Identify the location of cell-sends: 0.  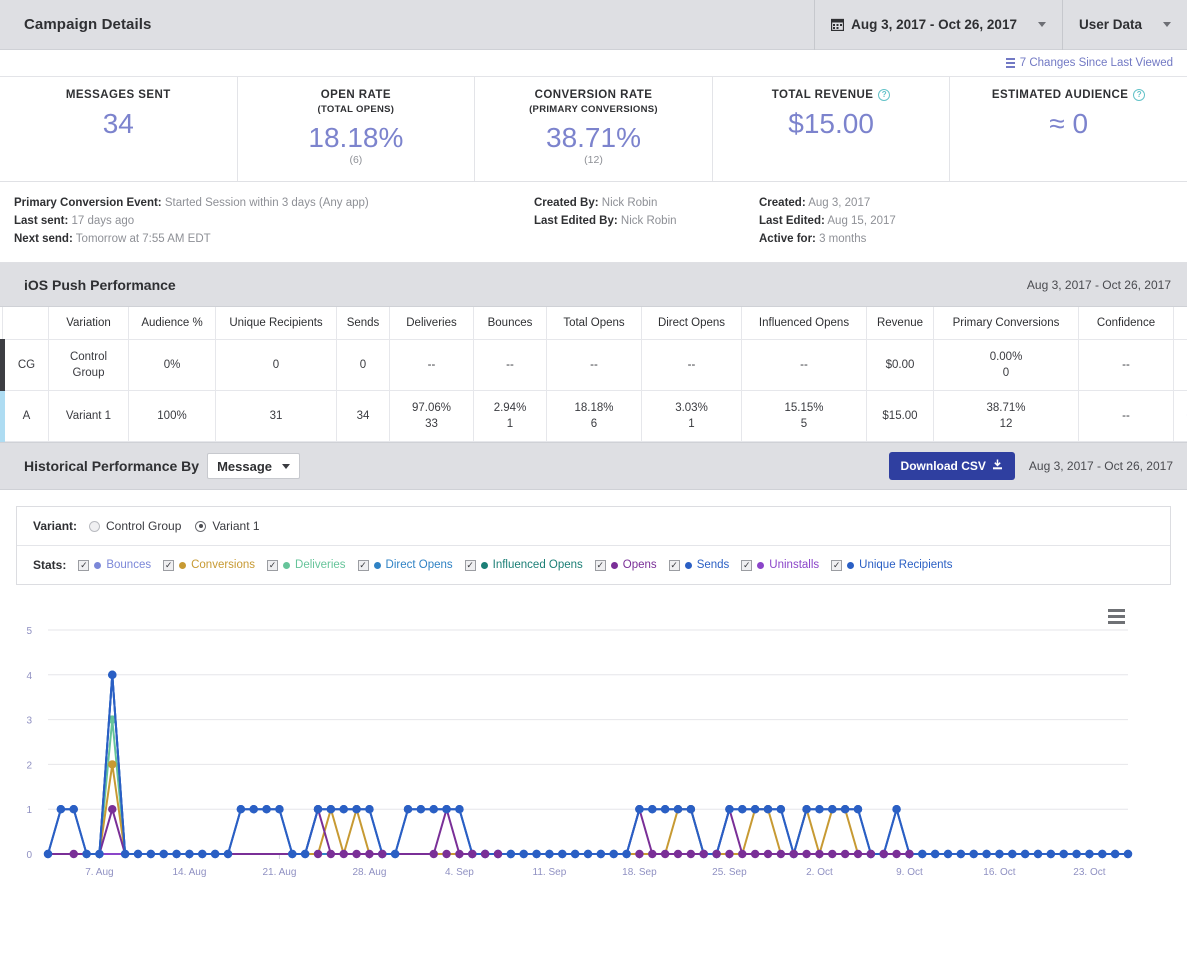
(363, 365).